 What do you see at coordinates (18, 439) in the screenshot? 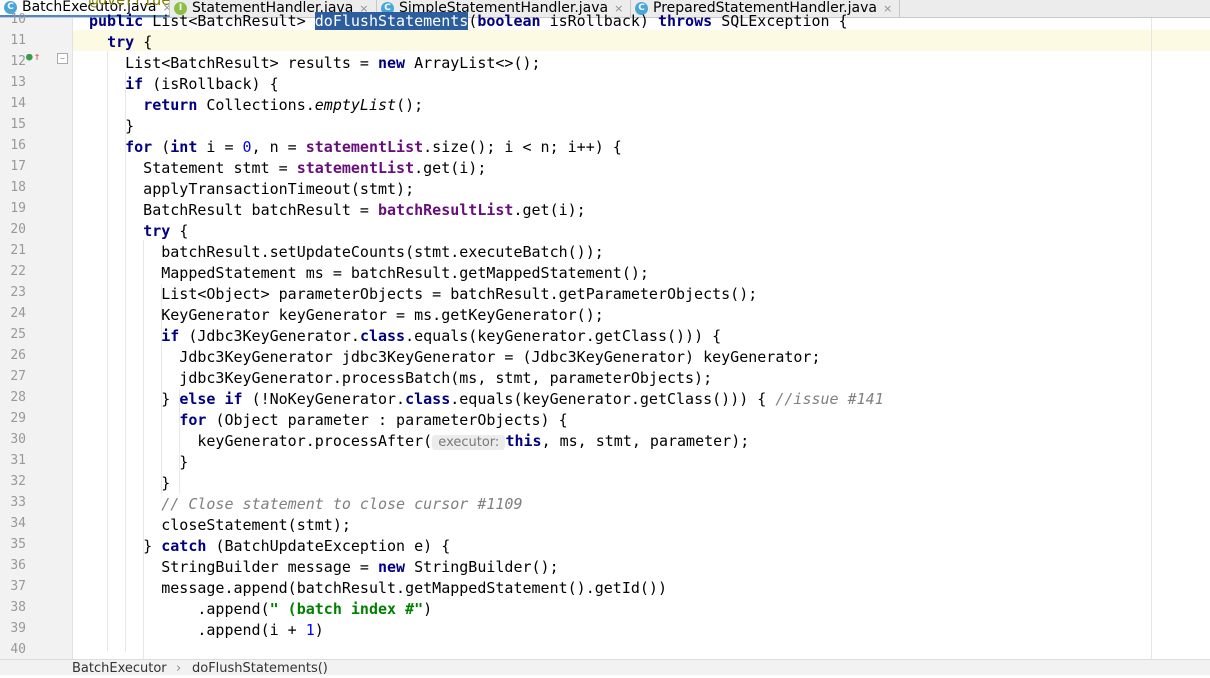
I see `line-number: 30` at bounding box center [18, 439].